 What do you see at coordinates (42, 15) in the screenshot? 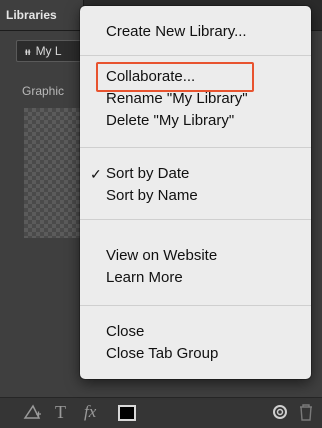
I see `tab-libraries: Libraries` at bounding box center [42, 15].